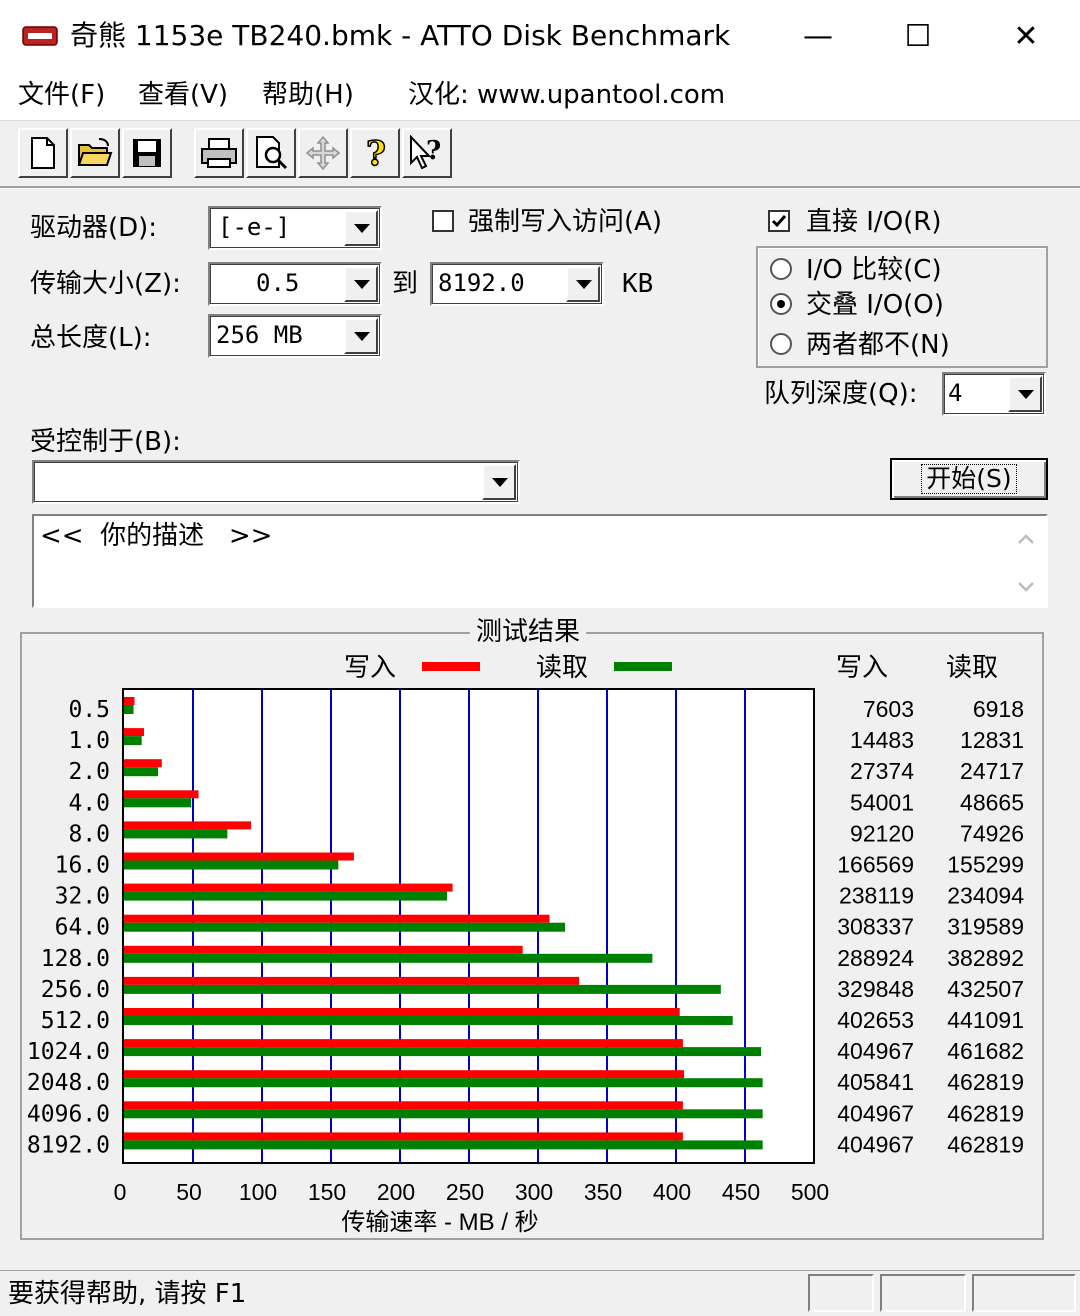  Describe the element at coordinates (603, 1192) in the screenshot. I see `x-tick-label: 350` at that location.